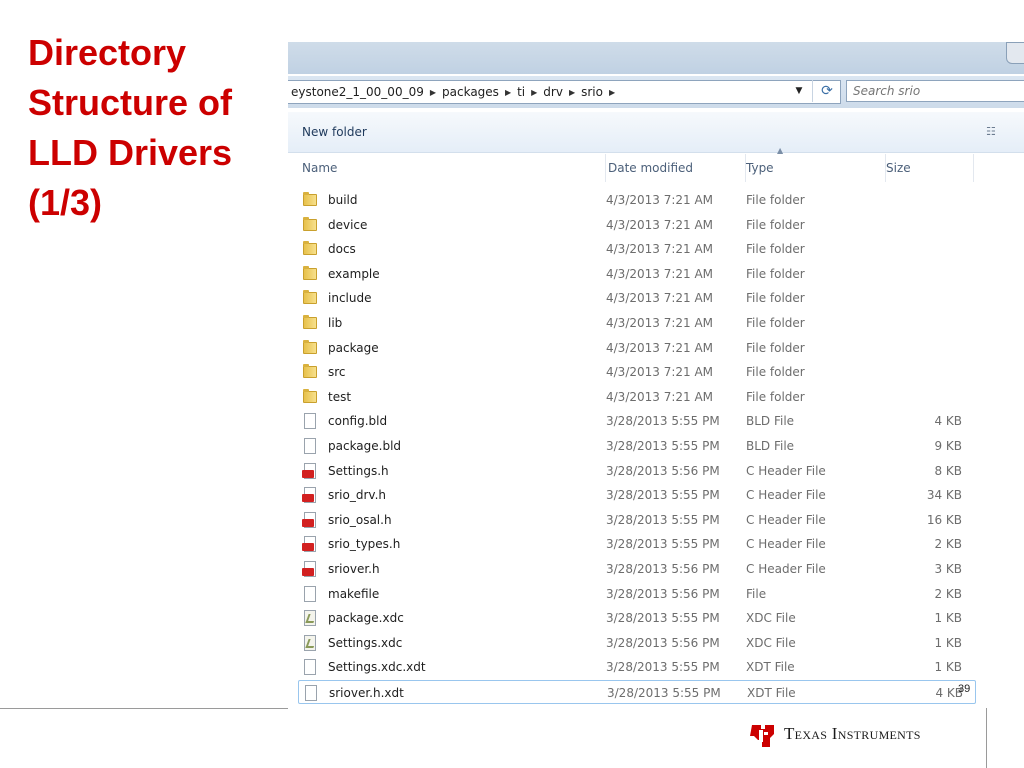 The image size is (1024, 768). Describe the element at coordinates (637, 200) in the screenshot. I see `file-row: build 4/3/2013 7:21 AM File folder` at that location.